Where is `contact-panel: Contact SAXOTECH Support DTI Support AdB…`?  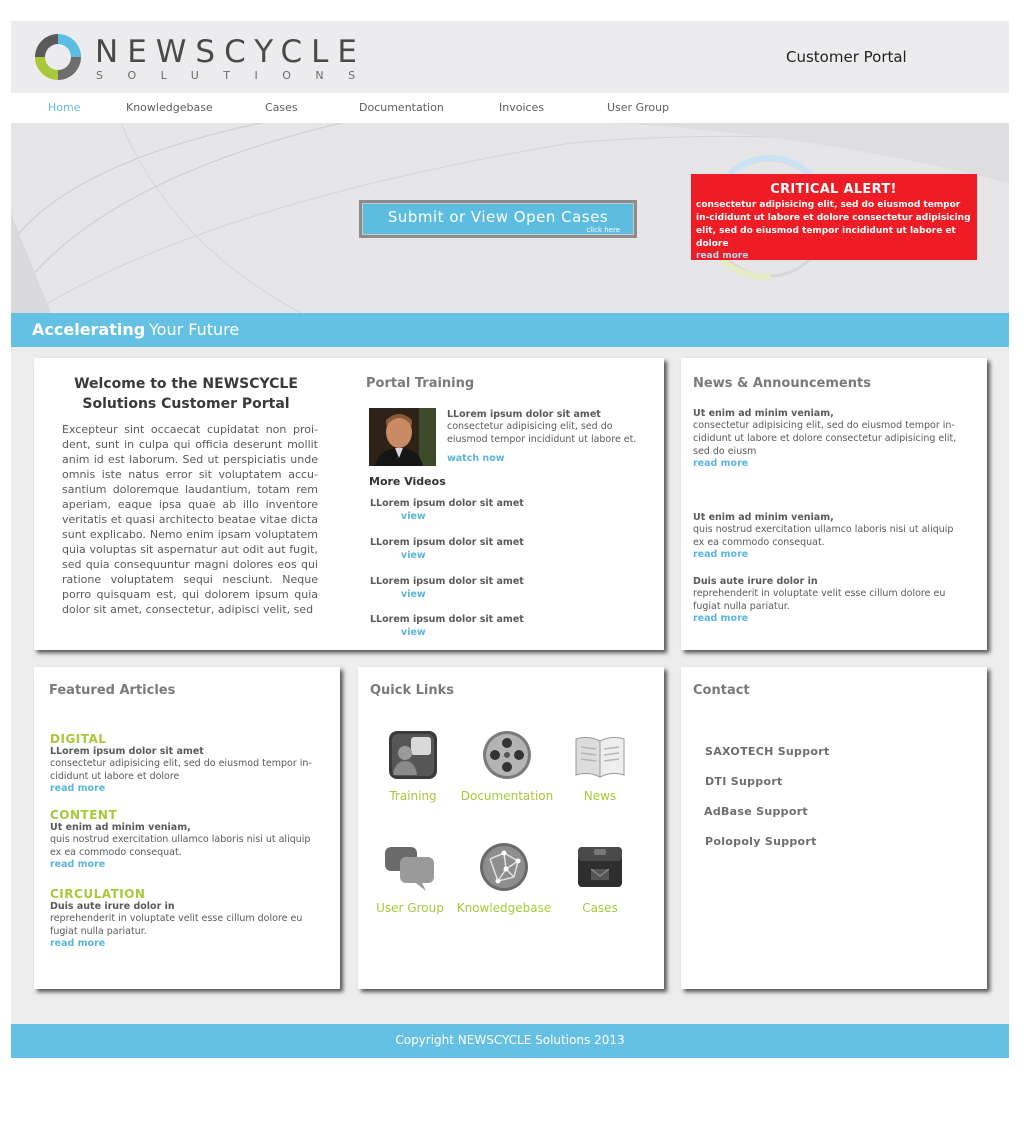 contact-panel: Contact SAXOTECH Support DTI Support AdB… is located at coordinates (834, 828).